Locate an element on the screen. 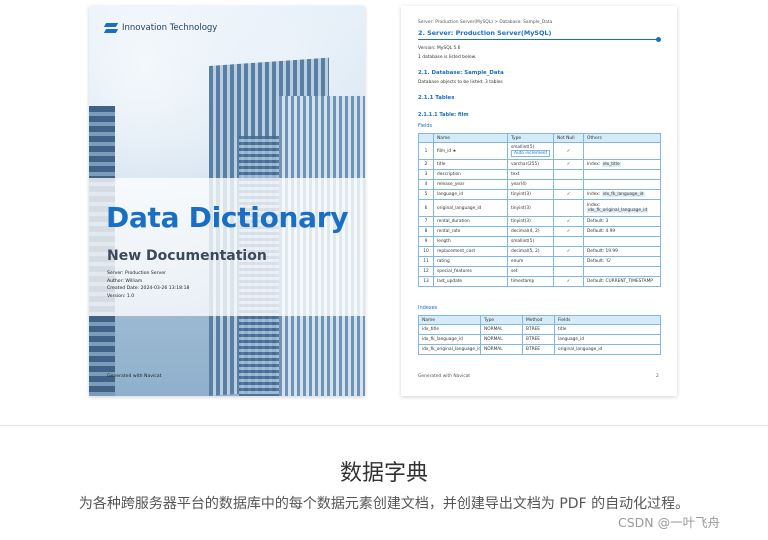  field-number: 12 is located at coordinates (426, 271).